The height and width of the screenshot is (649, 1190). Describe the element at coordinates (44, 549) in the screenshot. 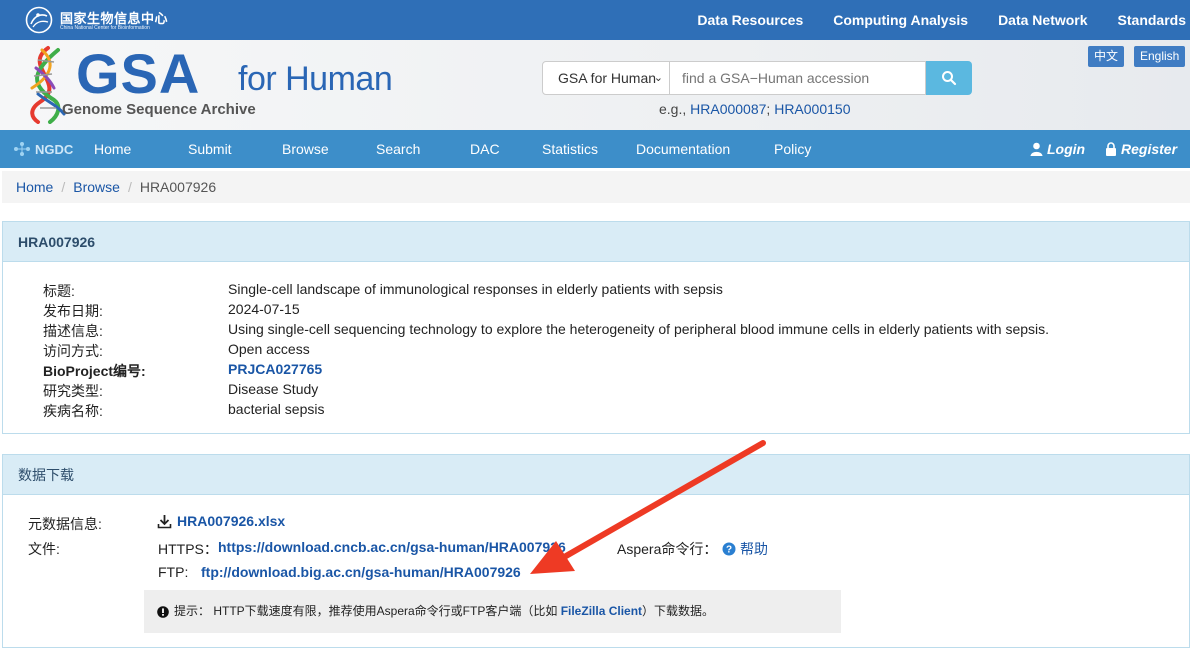

I see `files-label: 文件:` at that location.